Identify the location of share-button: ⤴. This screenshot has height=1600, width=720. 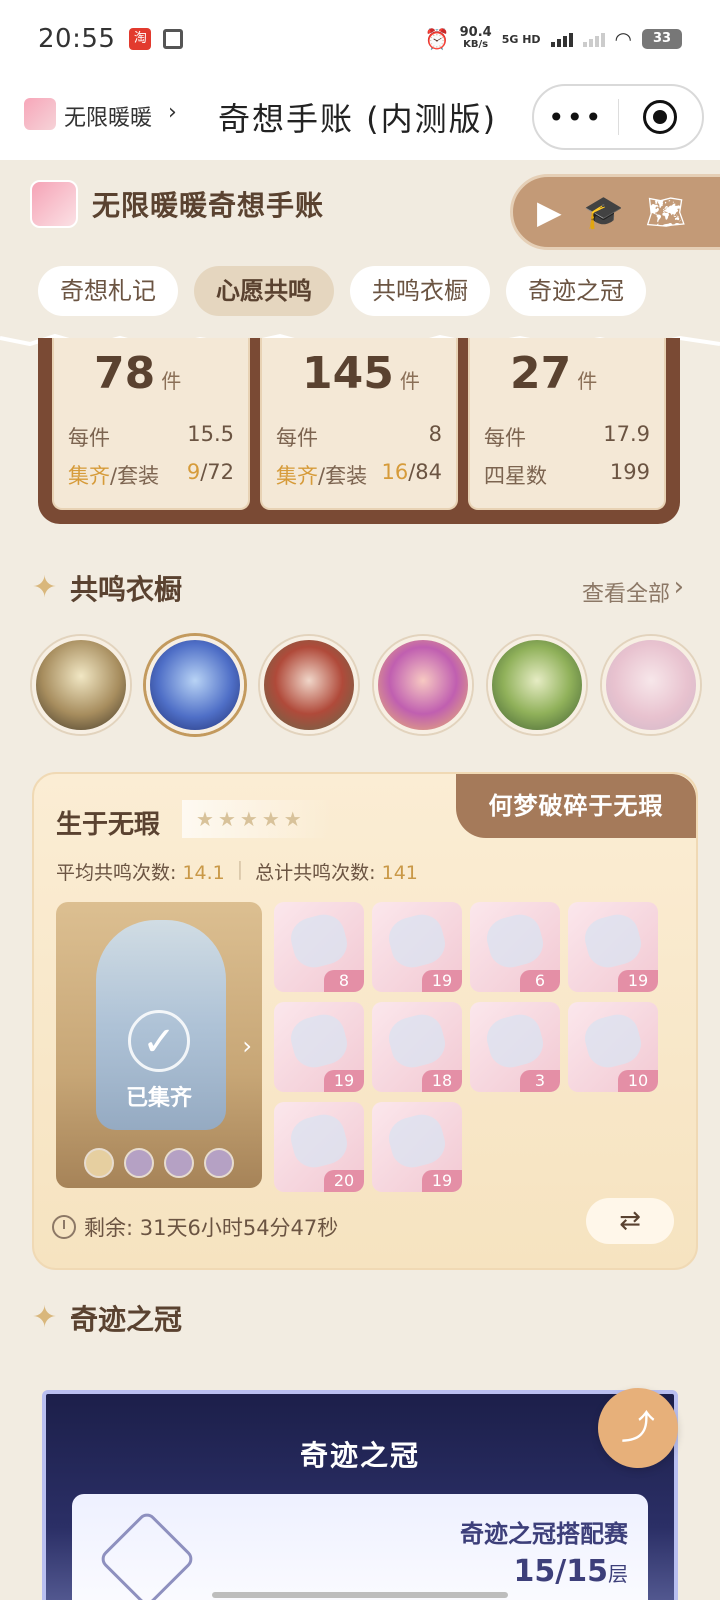
(638, 1428).